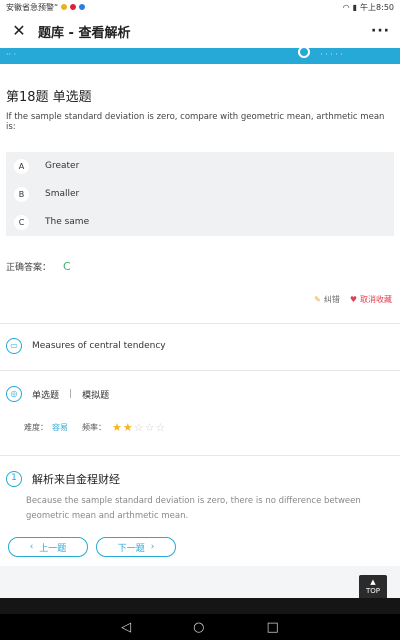  What do you see at coordinates (376, 299) in the screenshot?
I see `unfavorite-label: 取消收藏` at bounding box center [376, 299].